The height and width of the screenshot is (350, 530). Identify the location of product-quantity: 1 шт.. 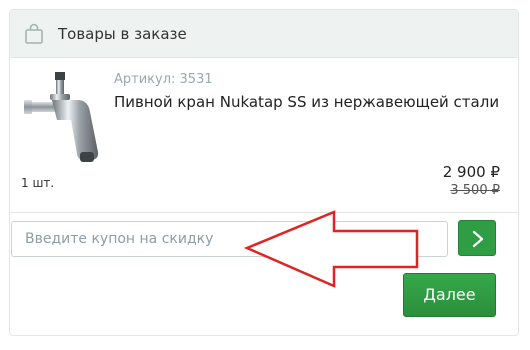
(38, 183).